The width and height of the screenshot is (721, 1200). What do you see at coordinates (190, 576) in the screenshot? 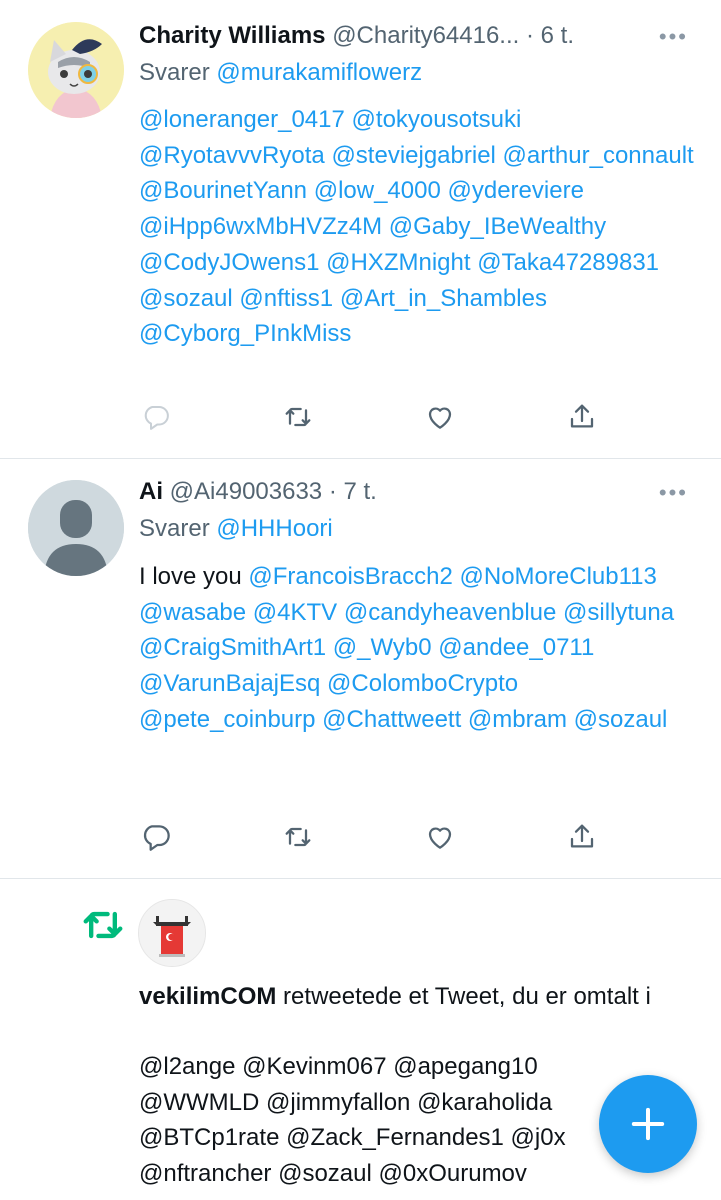
I see `tweet-text-plain: I love you` at bounding box center [190, 576].